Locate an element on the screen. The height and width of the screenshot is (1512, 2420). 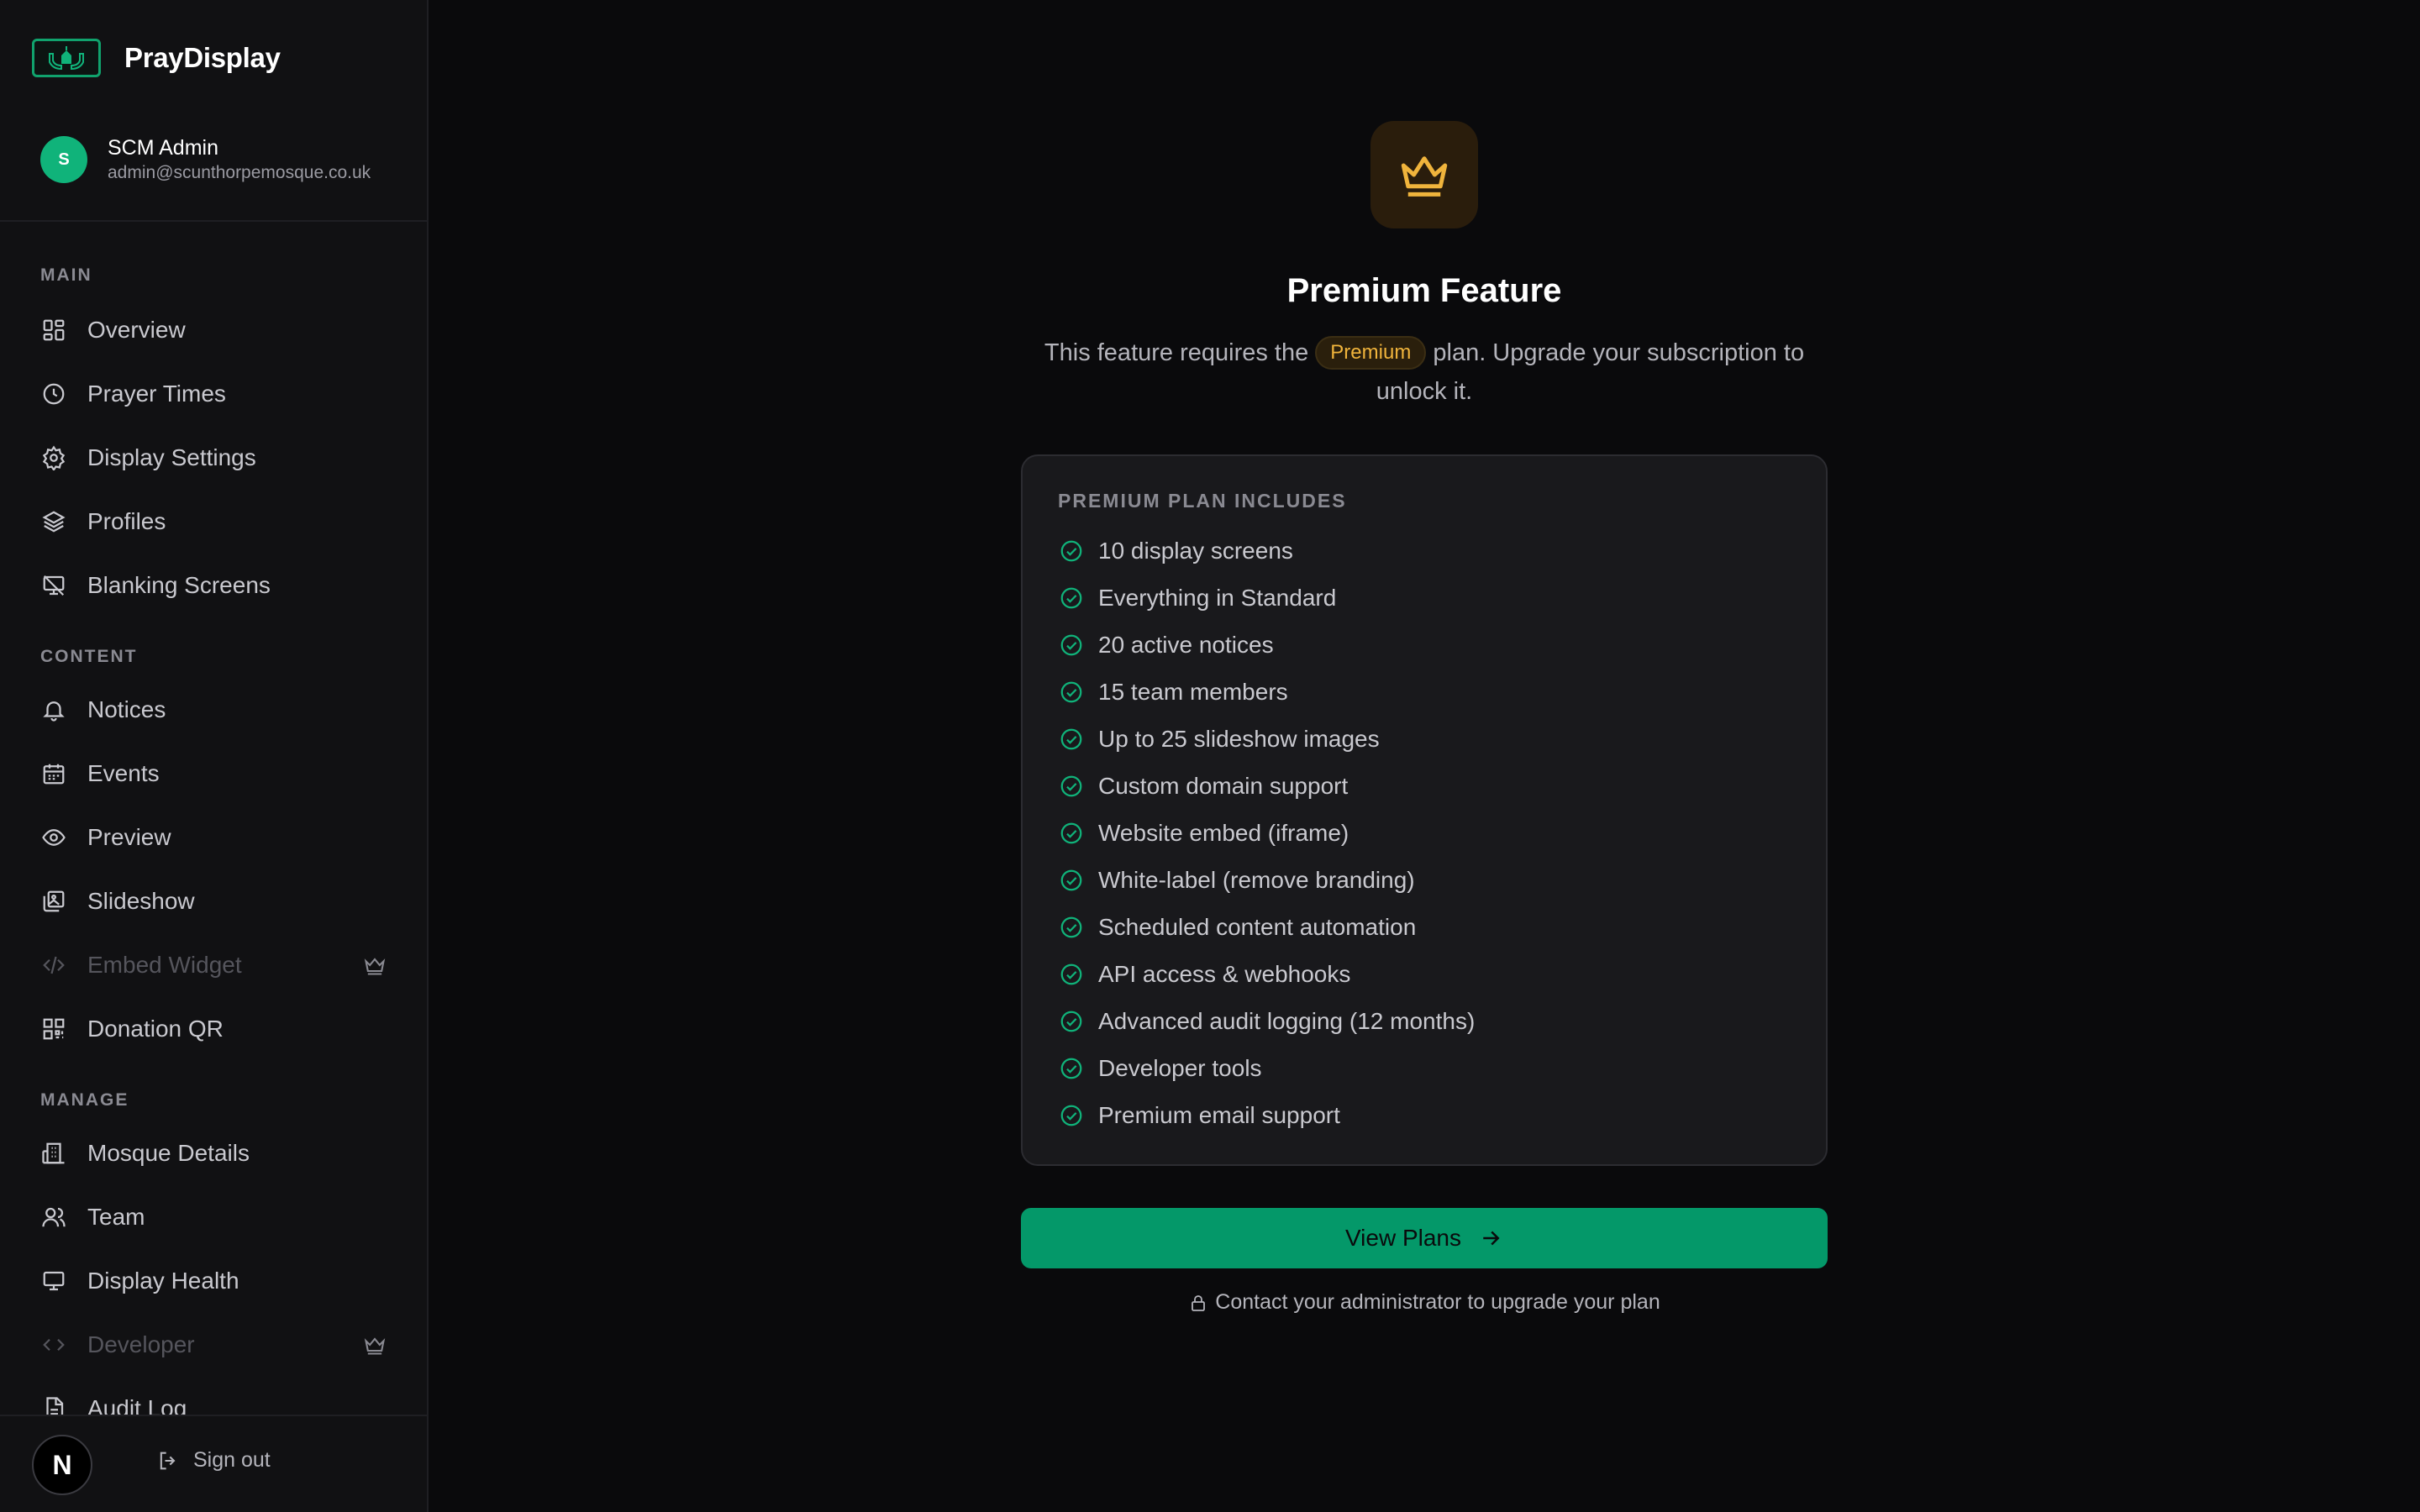
sidebar-item-label: Audit Log is located at coordinates (137, 1405).